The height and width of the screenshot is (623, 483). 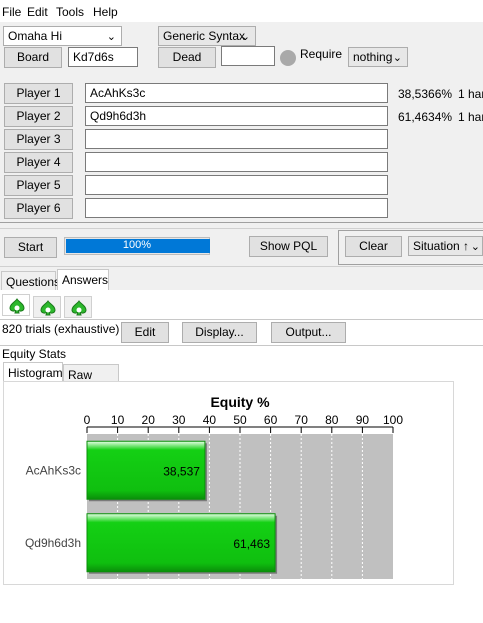 I want to click on clear-button: Clear, so click(x=373, y=246).